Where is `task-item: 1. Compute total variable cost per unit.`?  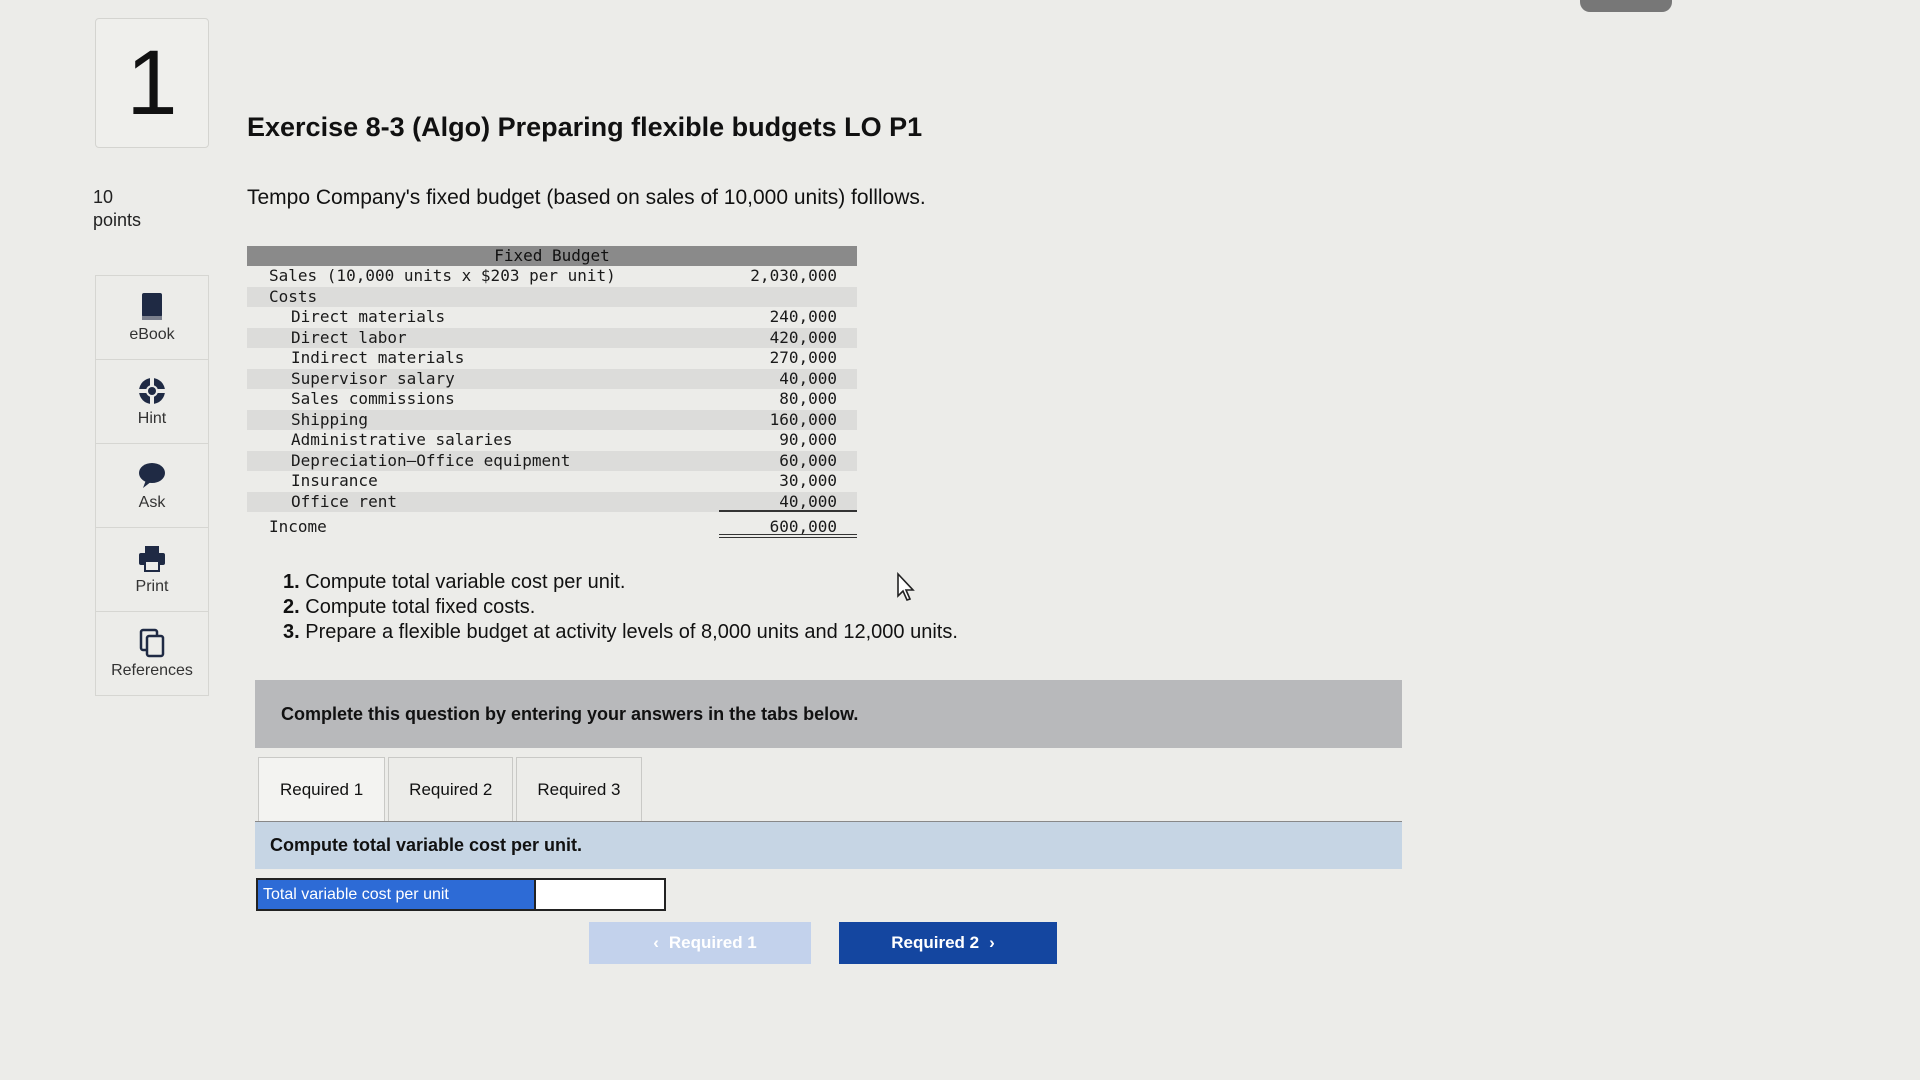
task-item: 1. Compute total variable cost per unit. is located at coordinates (454, 582).